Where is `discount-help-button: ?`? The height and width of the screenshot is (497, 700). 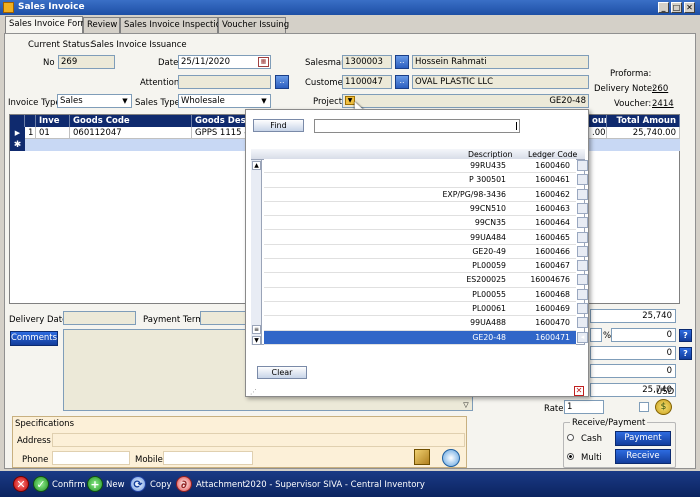 discount-help-button: ? is located at coordinates (685, 335).